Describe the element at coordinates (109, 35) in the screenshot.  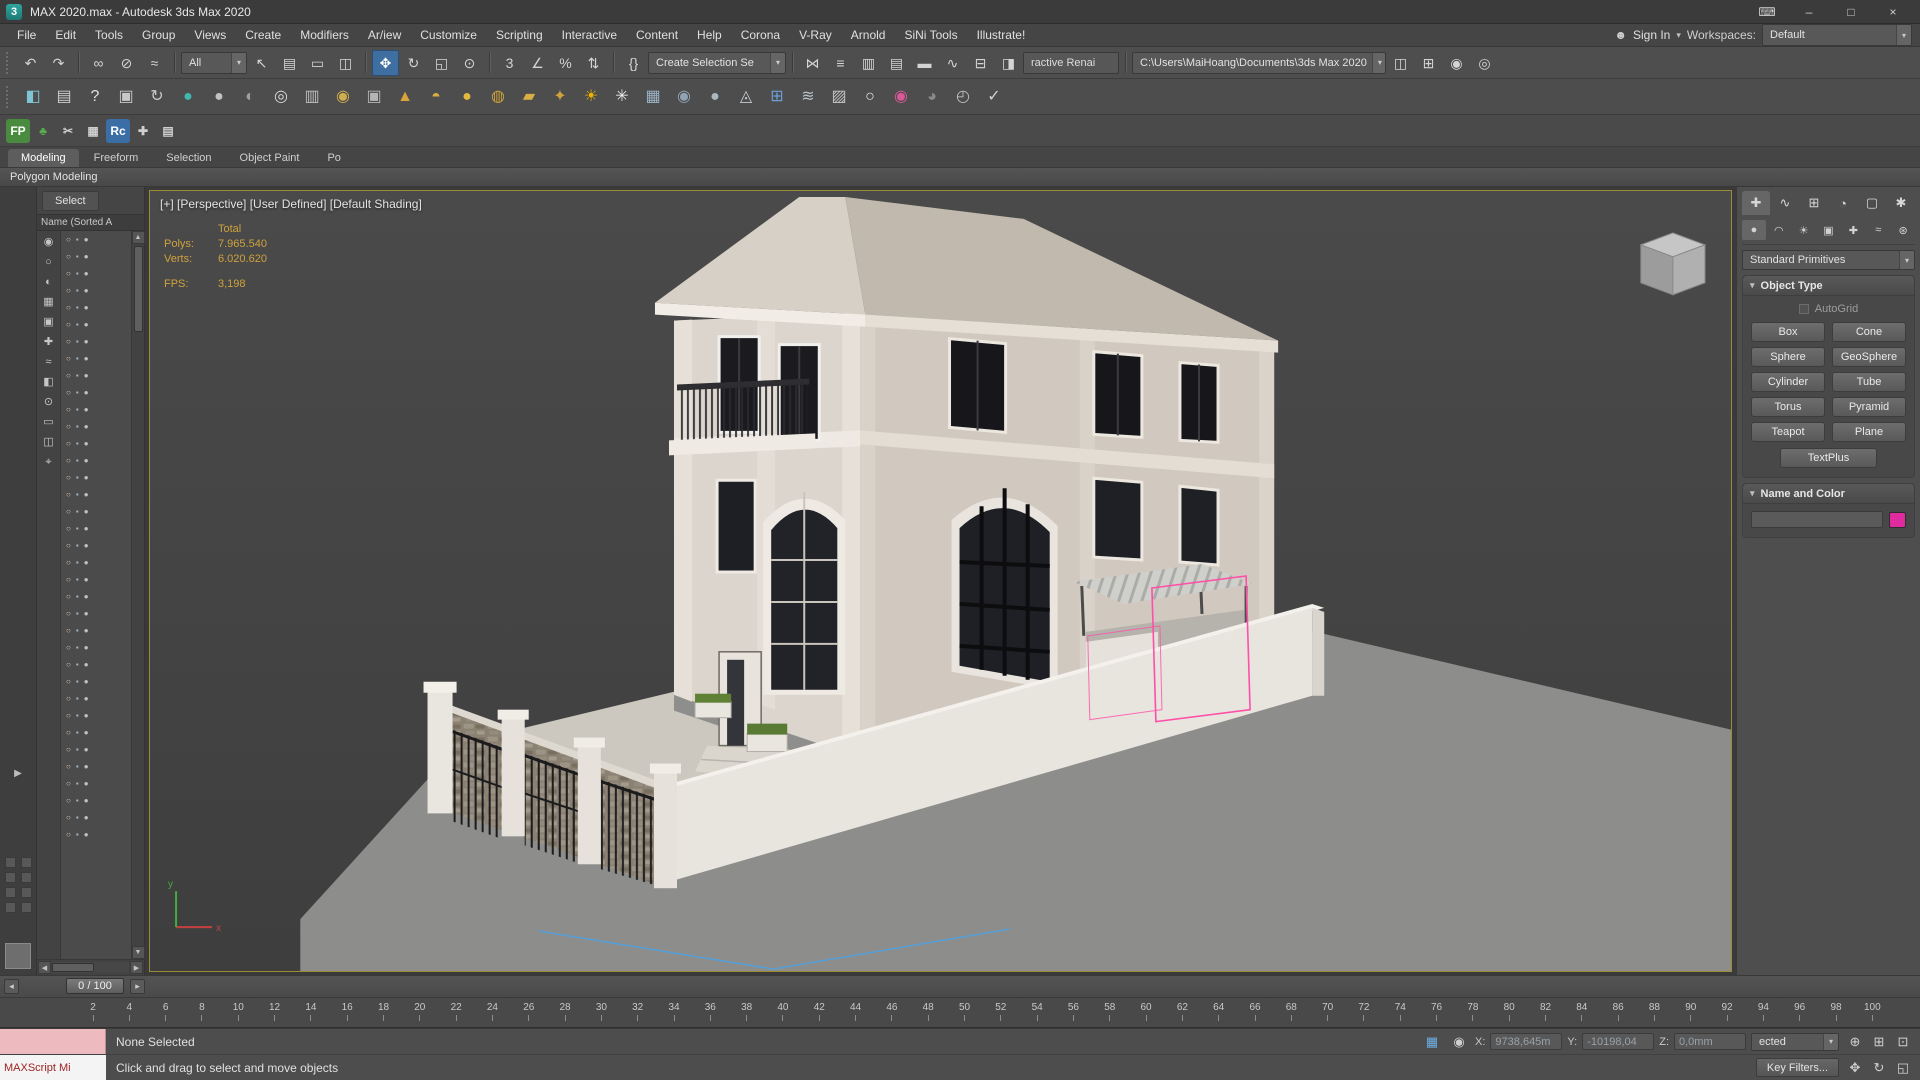
I see `menu-item: Tools` at that location.